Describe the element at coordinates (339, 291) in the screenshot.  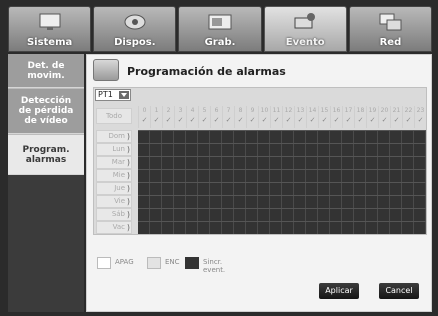
I see `apply-button: Aplicar` at that location.